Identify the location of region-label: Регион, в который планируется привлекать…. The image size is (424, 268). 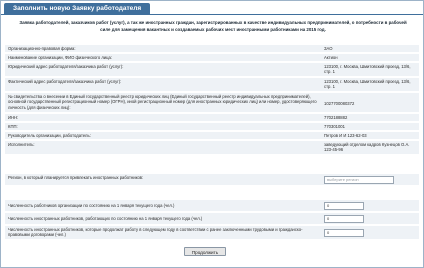
(76, 177).